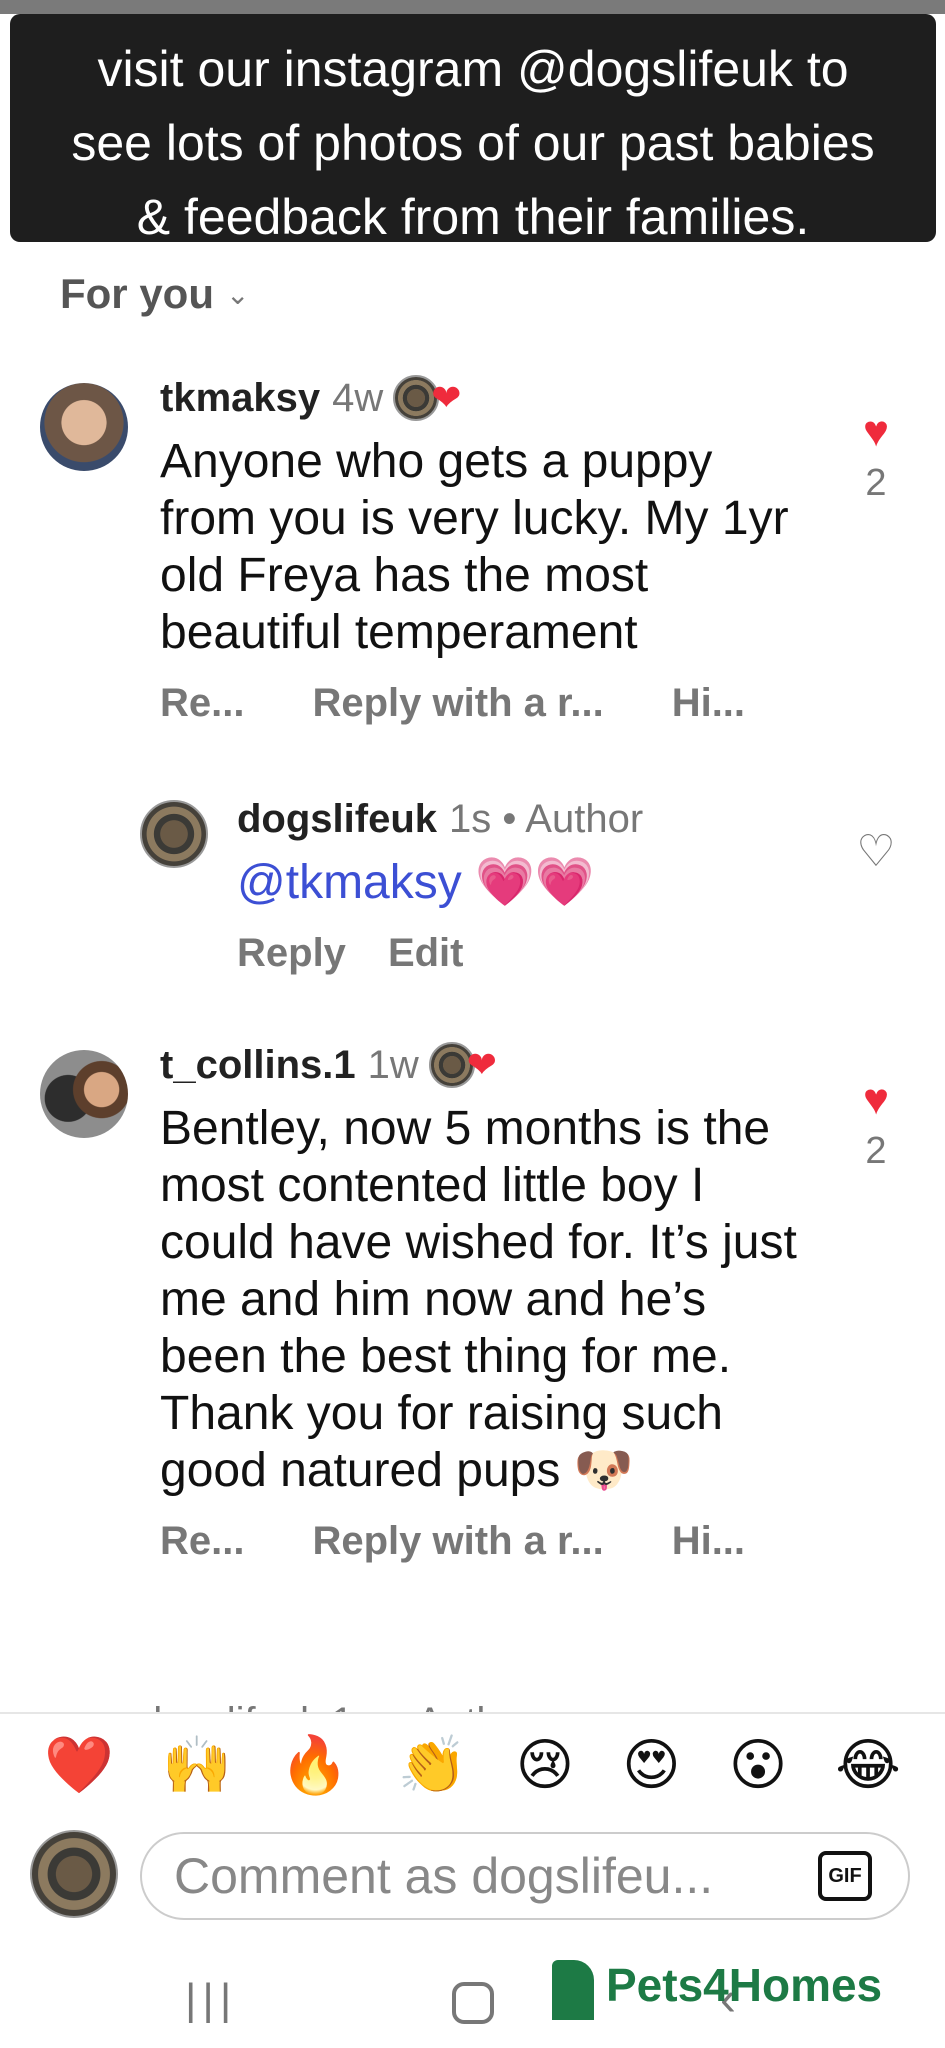  What do you see at coordinates (74, 1874) in the screenshot?
I see `current-user-avatar` at bounding box center [74, 1874].